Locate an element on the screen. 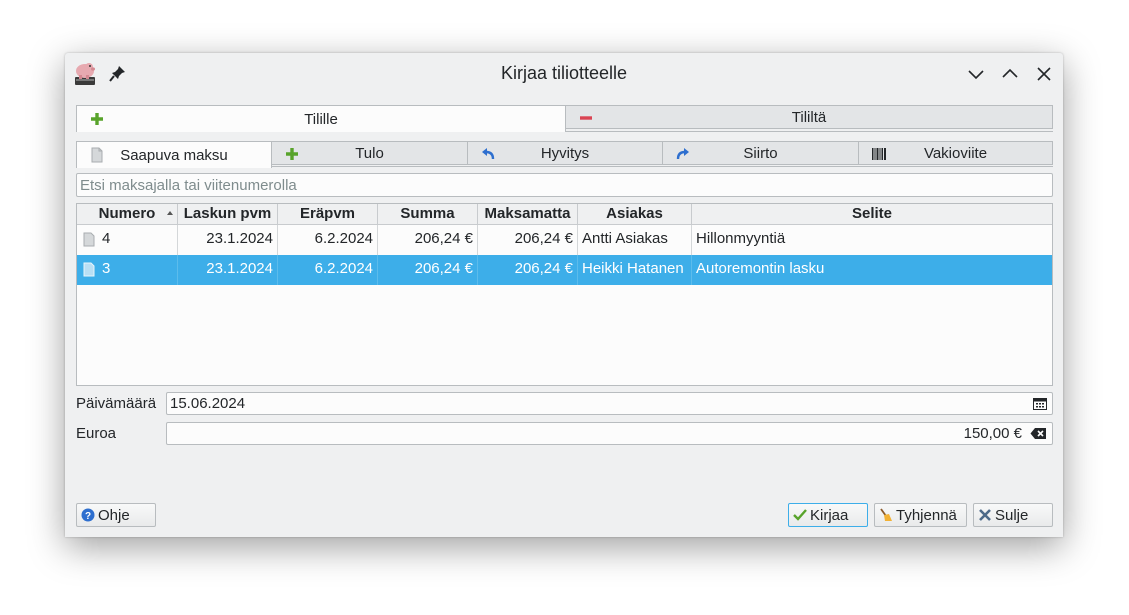  tab-tilille-label: Tilille is located at coordinates (321, 119).